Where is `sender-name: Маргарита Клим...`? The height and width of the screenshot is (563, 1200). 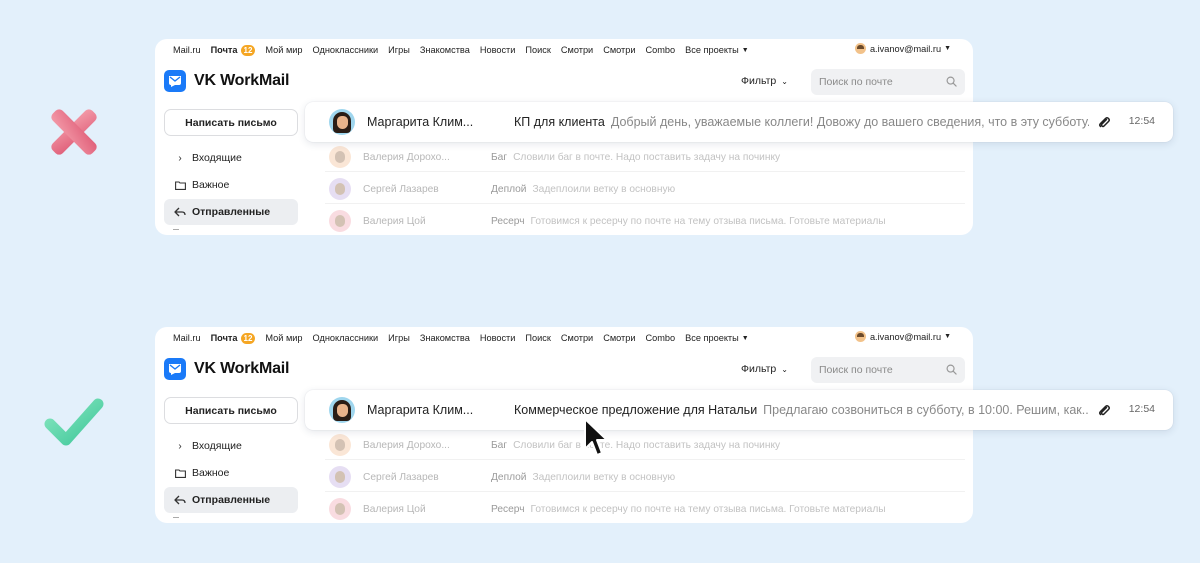
sender-name: Маргарита Клим... is located at coordinates (420, 410).